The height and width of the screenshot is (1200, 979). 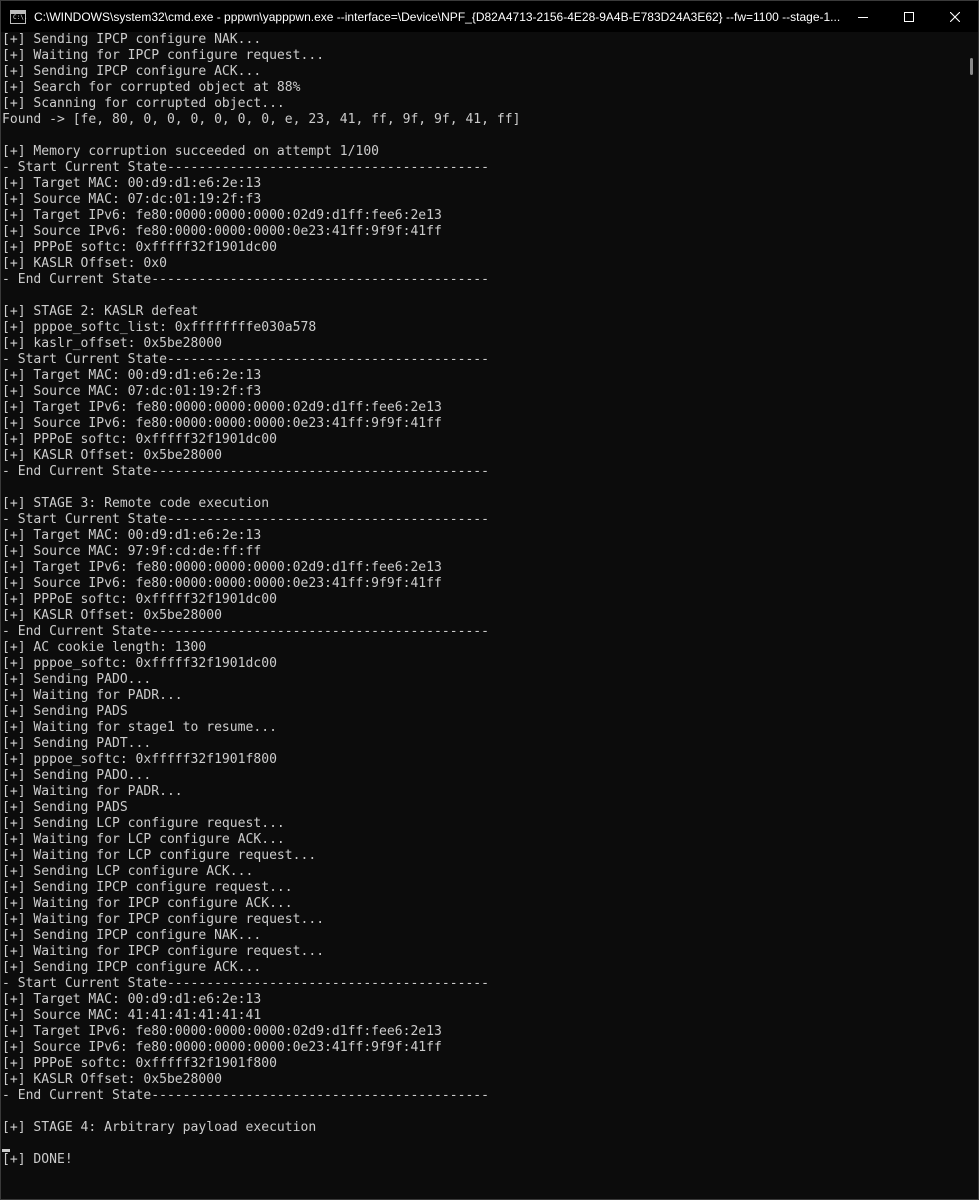 What do you see at coordinates (159, 1127) in the screenshot?
I see `console-line: [+] STAGE 4: Arbitrary payload execution` at bounding box center [159, 1127].